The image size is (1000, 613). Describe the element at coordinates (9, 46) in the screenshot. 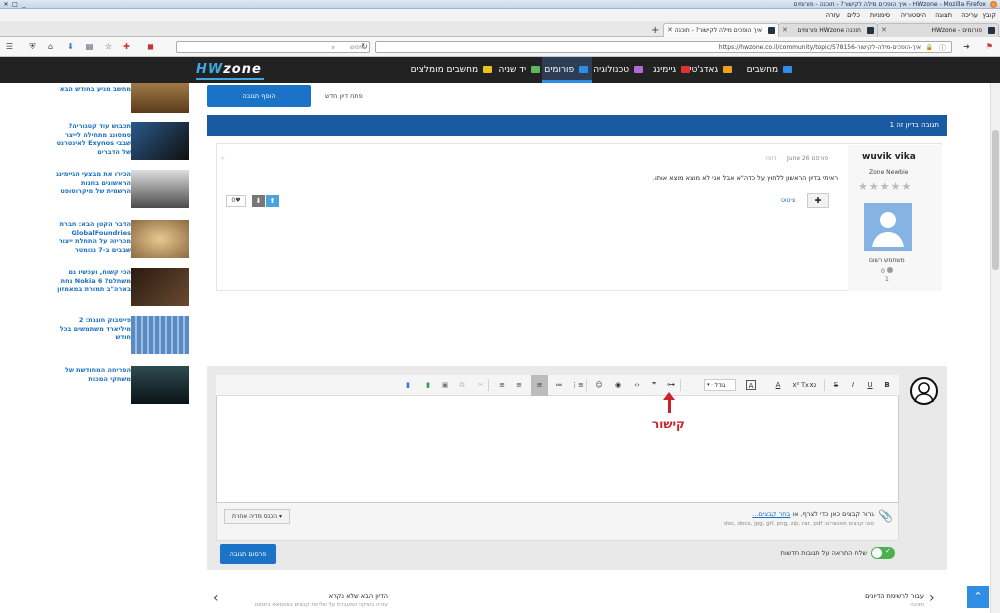

I see `hamburger-menu-icon: ☰` at that location.